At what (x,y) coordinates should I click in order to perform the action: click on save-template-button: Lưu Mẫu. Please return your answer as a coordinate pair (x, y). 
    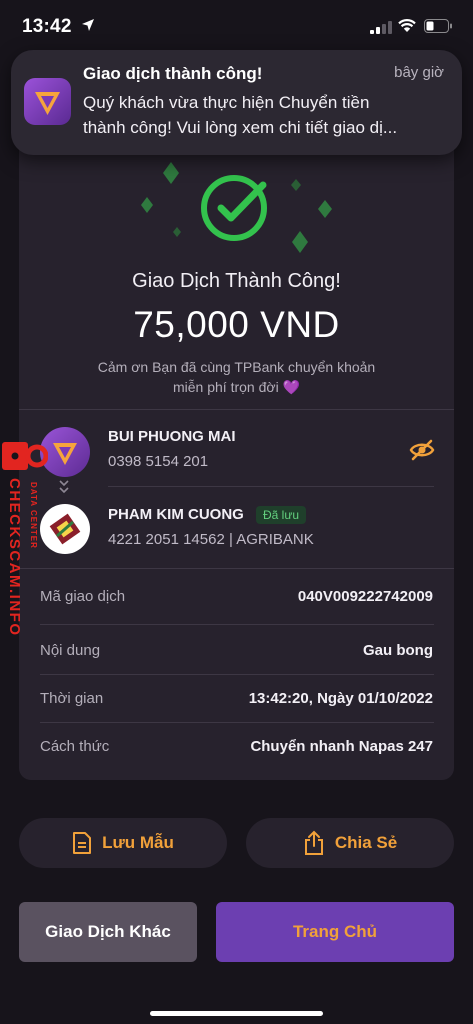
    Looking at the image, I should click on (123, 843).